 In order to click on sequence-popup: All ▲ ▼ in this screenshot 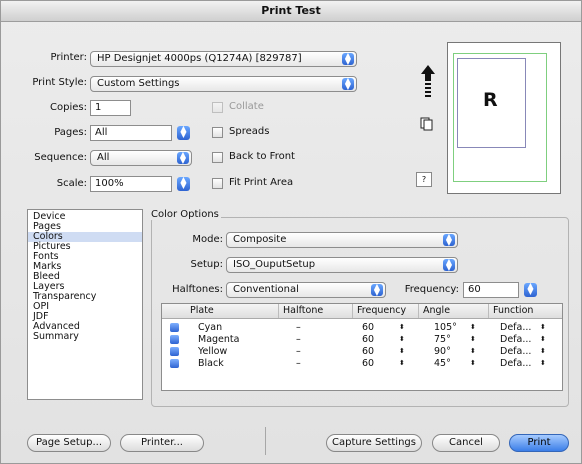, I will do `click(141, 158)`.